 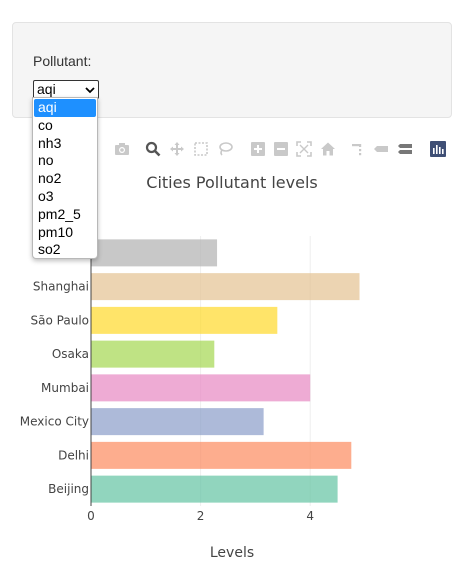 I want to click on hover-closest-icon, so click(x=381, y=149).